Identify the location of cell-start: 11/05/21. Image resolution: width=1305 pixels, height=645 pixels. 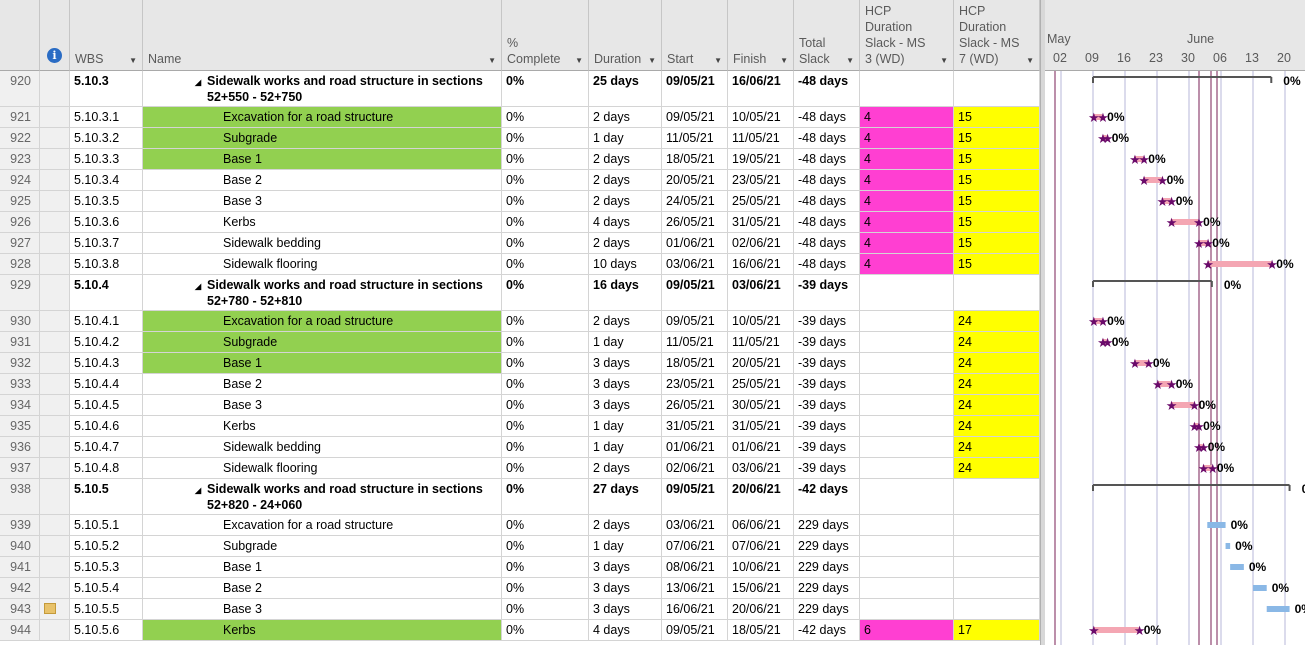
(695, 342).